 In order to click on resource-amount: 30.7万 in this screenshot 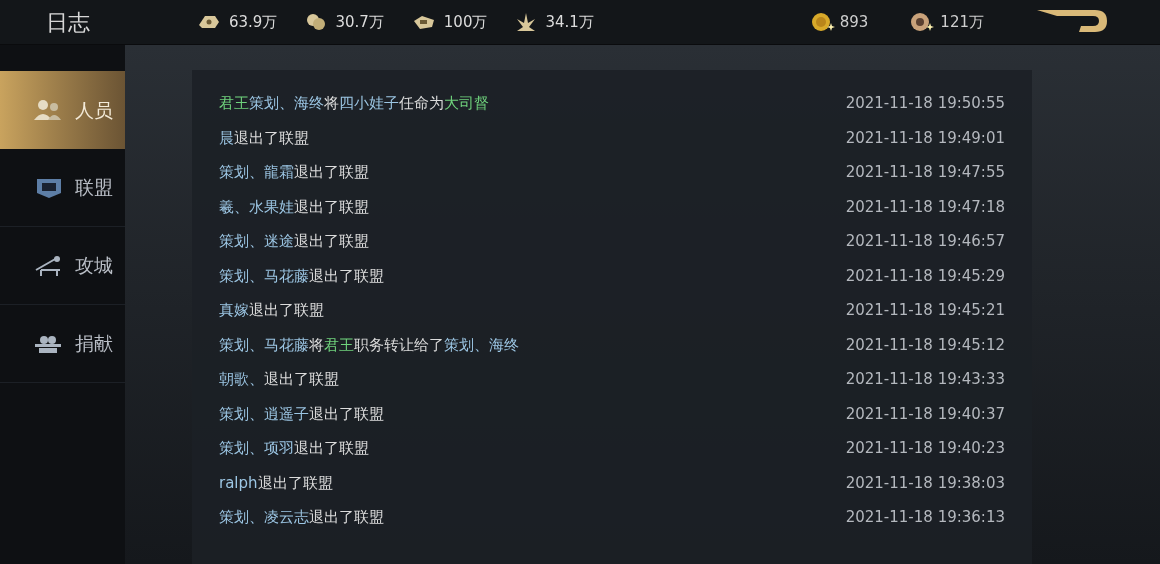, I will do `click(359, 22)`.